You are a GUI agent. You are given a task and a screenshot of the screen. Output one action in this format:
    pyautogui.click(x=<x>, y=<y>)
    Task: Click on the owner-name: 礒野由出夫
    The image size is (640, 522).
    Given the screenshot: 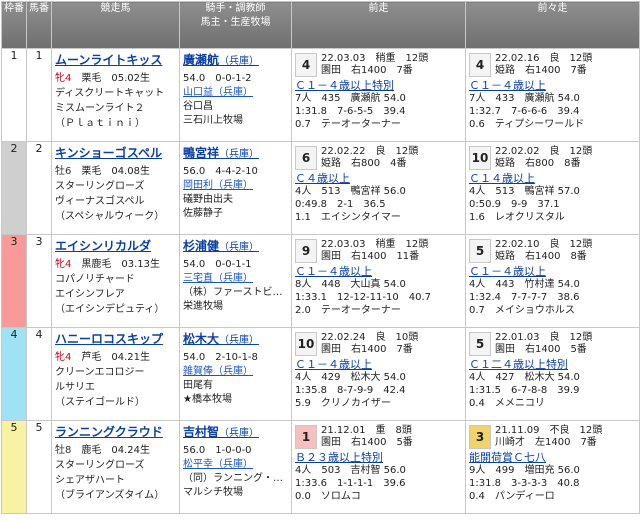 What is the action you would take?
    pyautogui.click(x=208, y=199)
    